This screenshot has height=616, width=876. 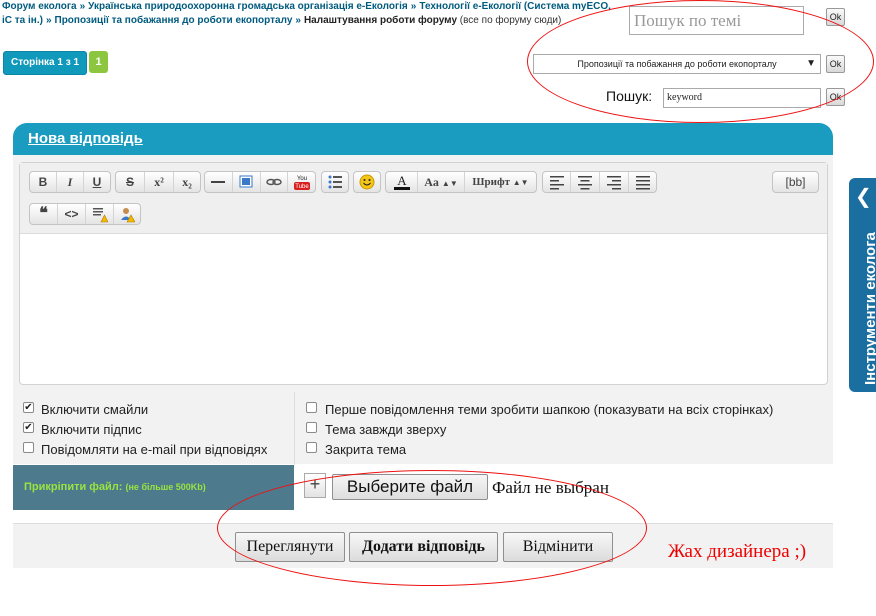 What do you see at coordinates (45, 63) in the screenshot?
I see `page-counter: Сторінка 1 з 1` at bounding box center [45, 63].